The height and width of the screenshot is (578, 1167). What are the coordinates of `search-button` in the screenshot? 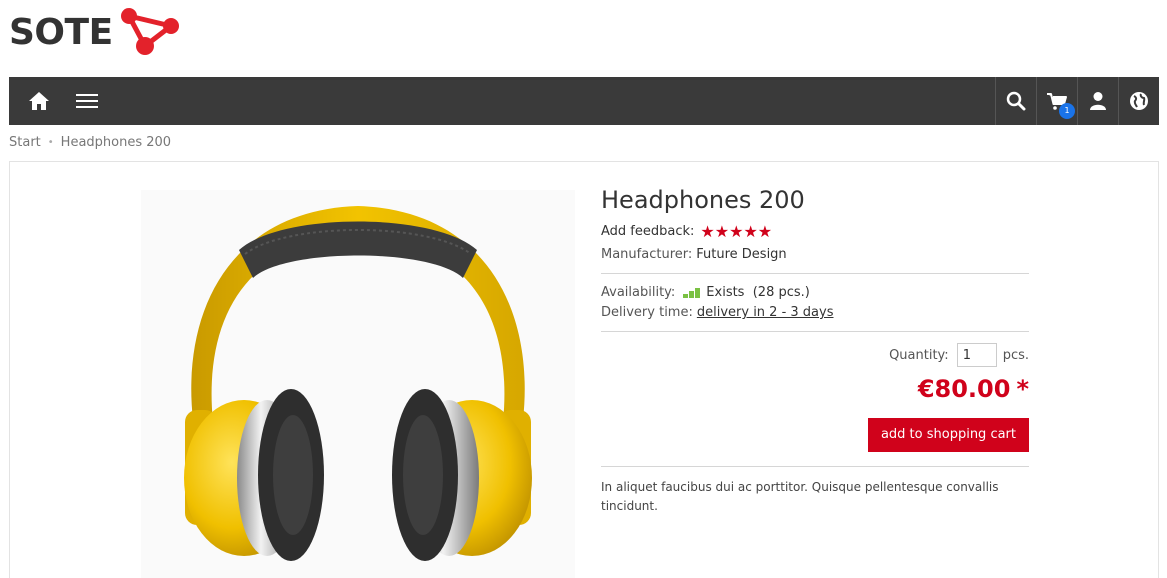 It's located at (1015, 101).